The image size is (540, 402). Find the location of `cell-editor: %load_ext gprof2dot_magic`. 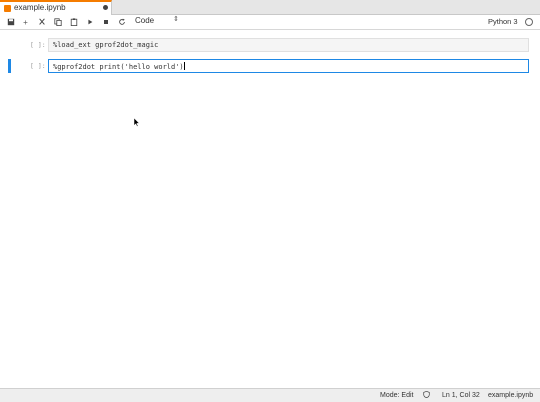

cell-editor: %load_ext gprof2dot_magic is located at coordinates (288, 45).